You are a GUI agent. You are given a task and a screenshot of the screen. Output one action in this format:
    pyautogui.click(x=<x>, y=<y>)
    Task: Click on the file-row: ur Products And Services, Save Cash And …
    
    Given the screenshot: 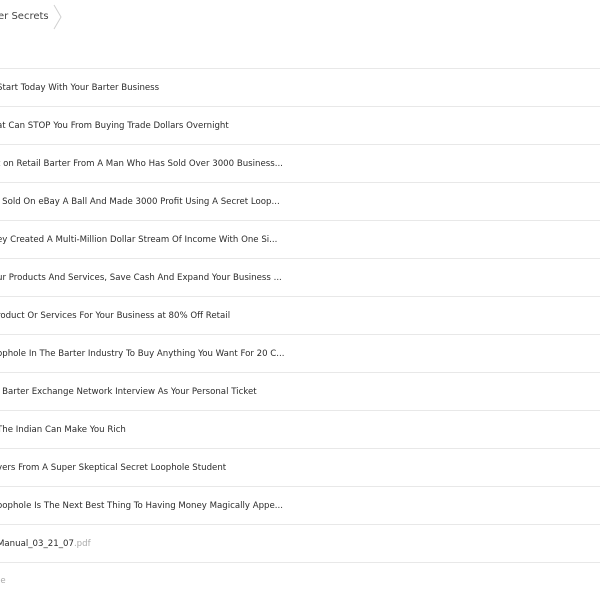 What is the action you would take?
    pyautogui.click(x=300, y=277)
    